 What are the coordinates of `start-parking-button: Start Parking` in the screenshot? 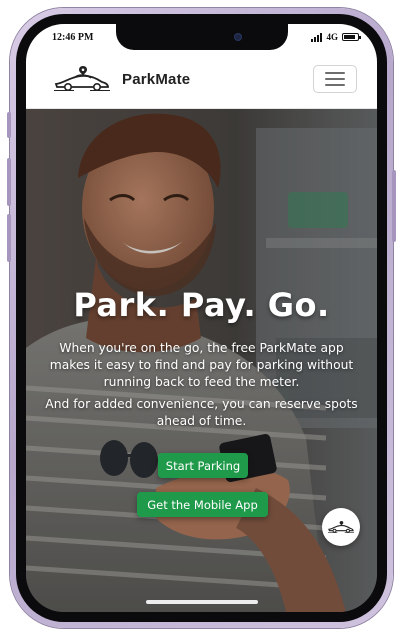 It's located at (203, 465).